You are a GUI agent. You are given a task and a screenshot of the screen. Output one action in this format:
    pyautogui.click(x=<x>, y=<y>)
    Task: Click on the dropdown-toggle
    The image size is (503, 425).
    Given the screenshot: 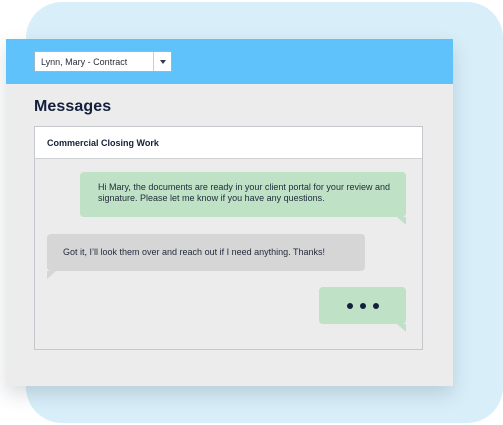 What is the action you would take?
    pyautogui.click(x=162, y=61)
    